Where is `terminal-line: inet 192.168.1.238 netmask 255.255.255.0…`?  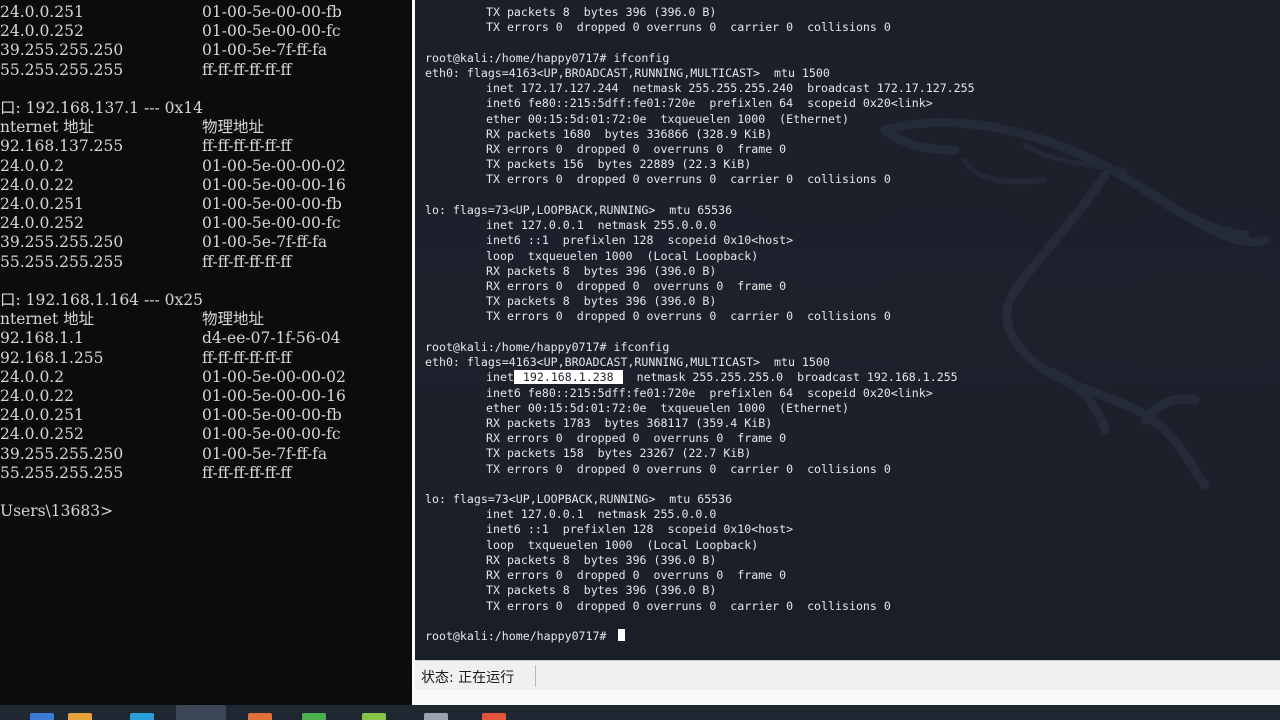 terminal-line: inet 192.168.1.238 netmask 255.255.255.0… is located at coordinates (722, 377).